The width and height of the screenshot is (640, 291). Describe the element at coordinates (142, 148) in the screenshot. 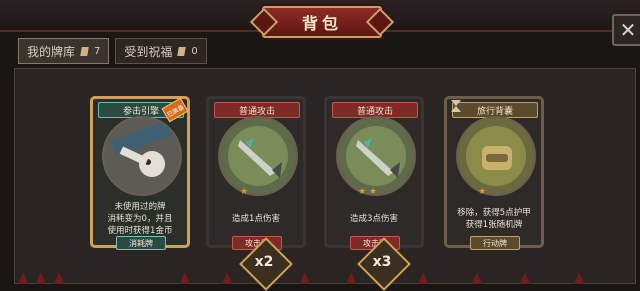

I see `bone-art-icon` at that location.